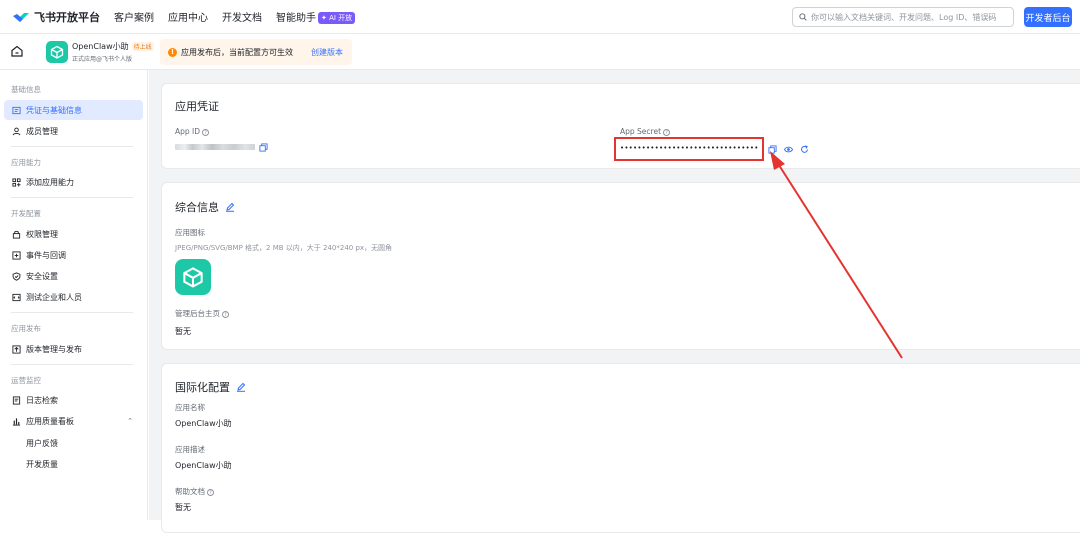 The width and height of the screenshot is (1080, 533). Describe the element at coordinates (183, 507) in the screenshot. I see `help-doc-value: 暂无` at that location.